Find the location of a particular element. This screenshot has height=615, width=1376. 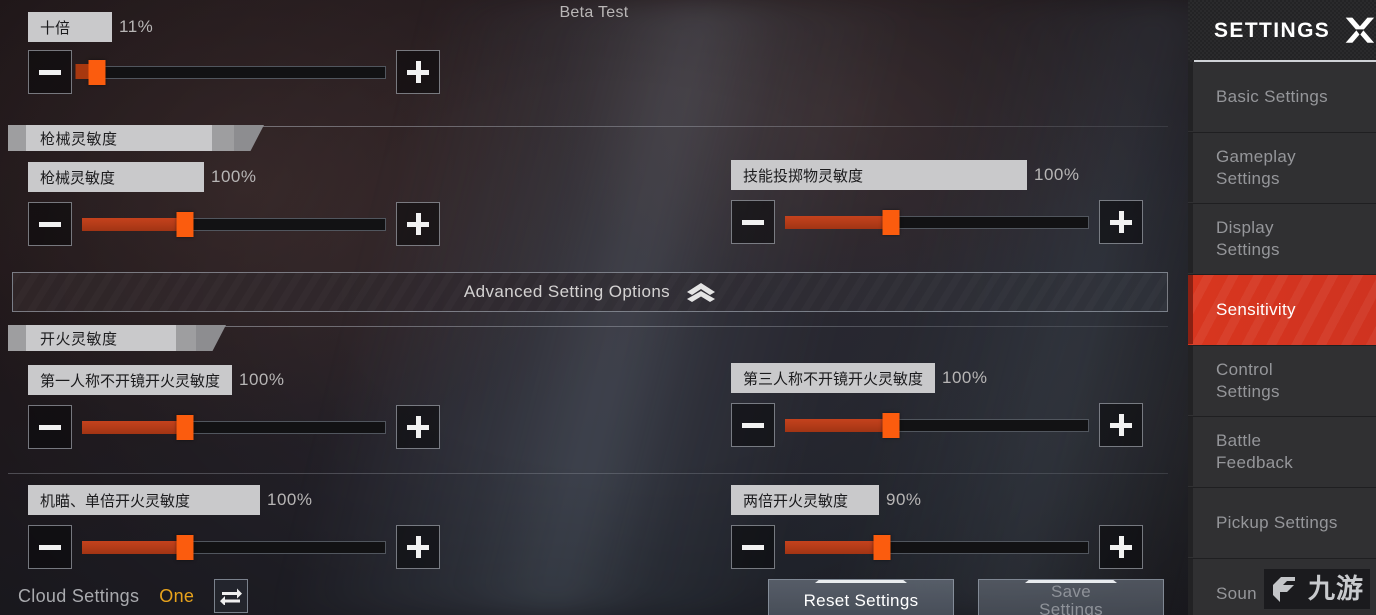

slider-label-row: 机瞄、单倍开火灵敏度 100% is located at coordinates (234, 500).